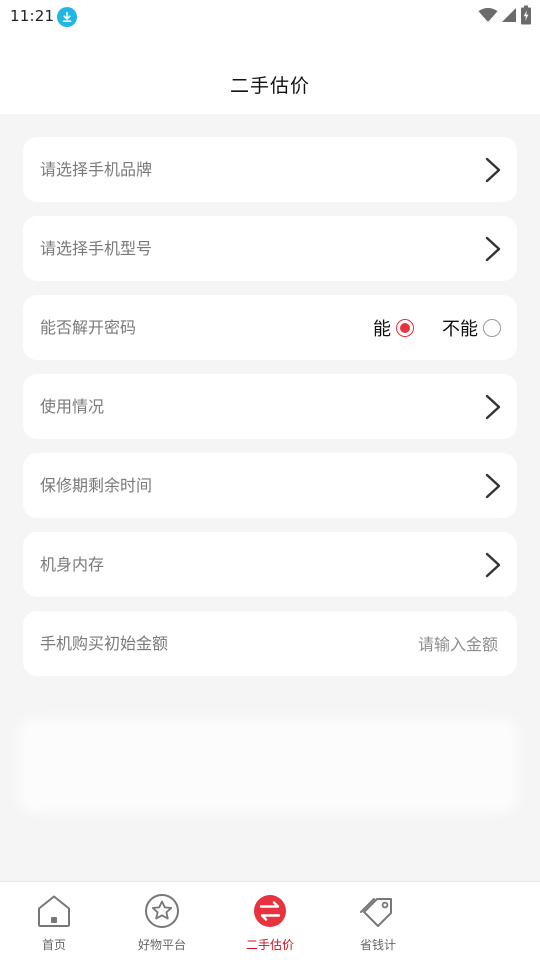 The width and height of the screenshot is (540, 960). What do you see at coordinates (526, 15) in the screenshot?
I see `battery-icon` at bounding box center [526, 15].